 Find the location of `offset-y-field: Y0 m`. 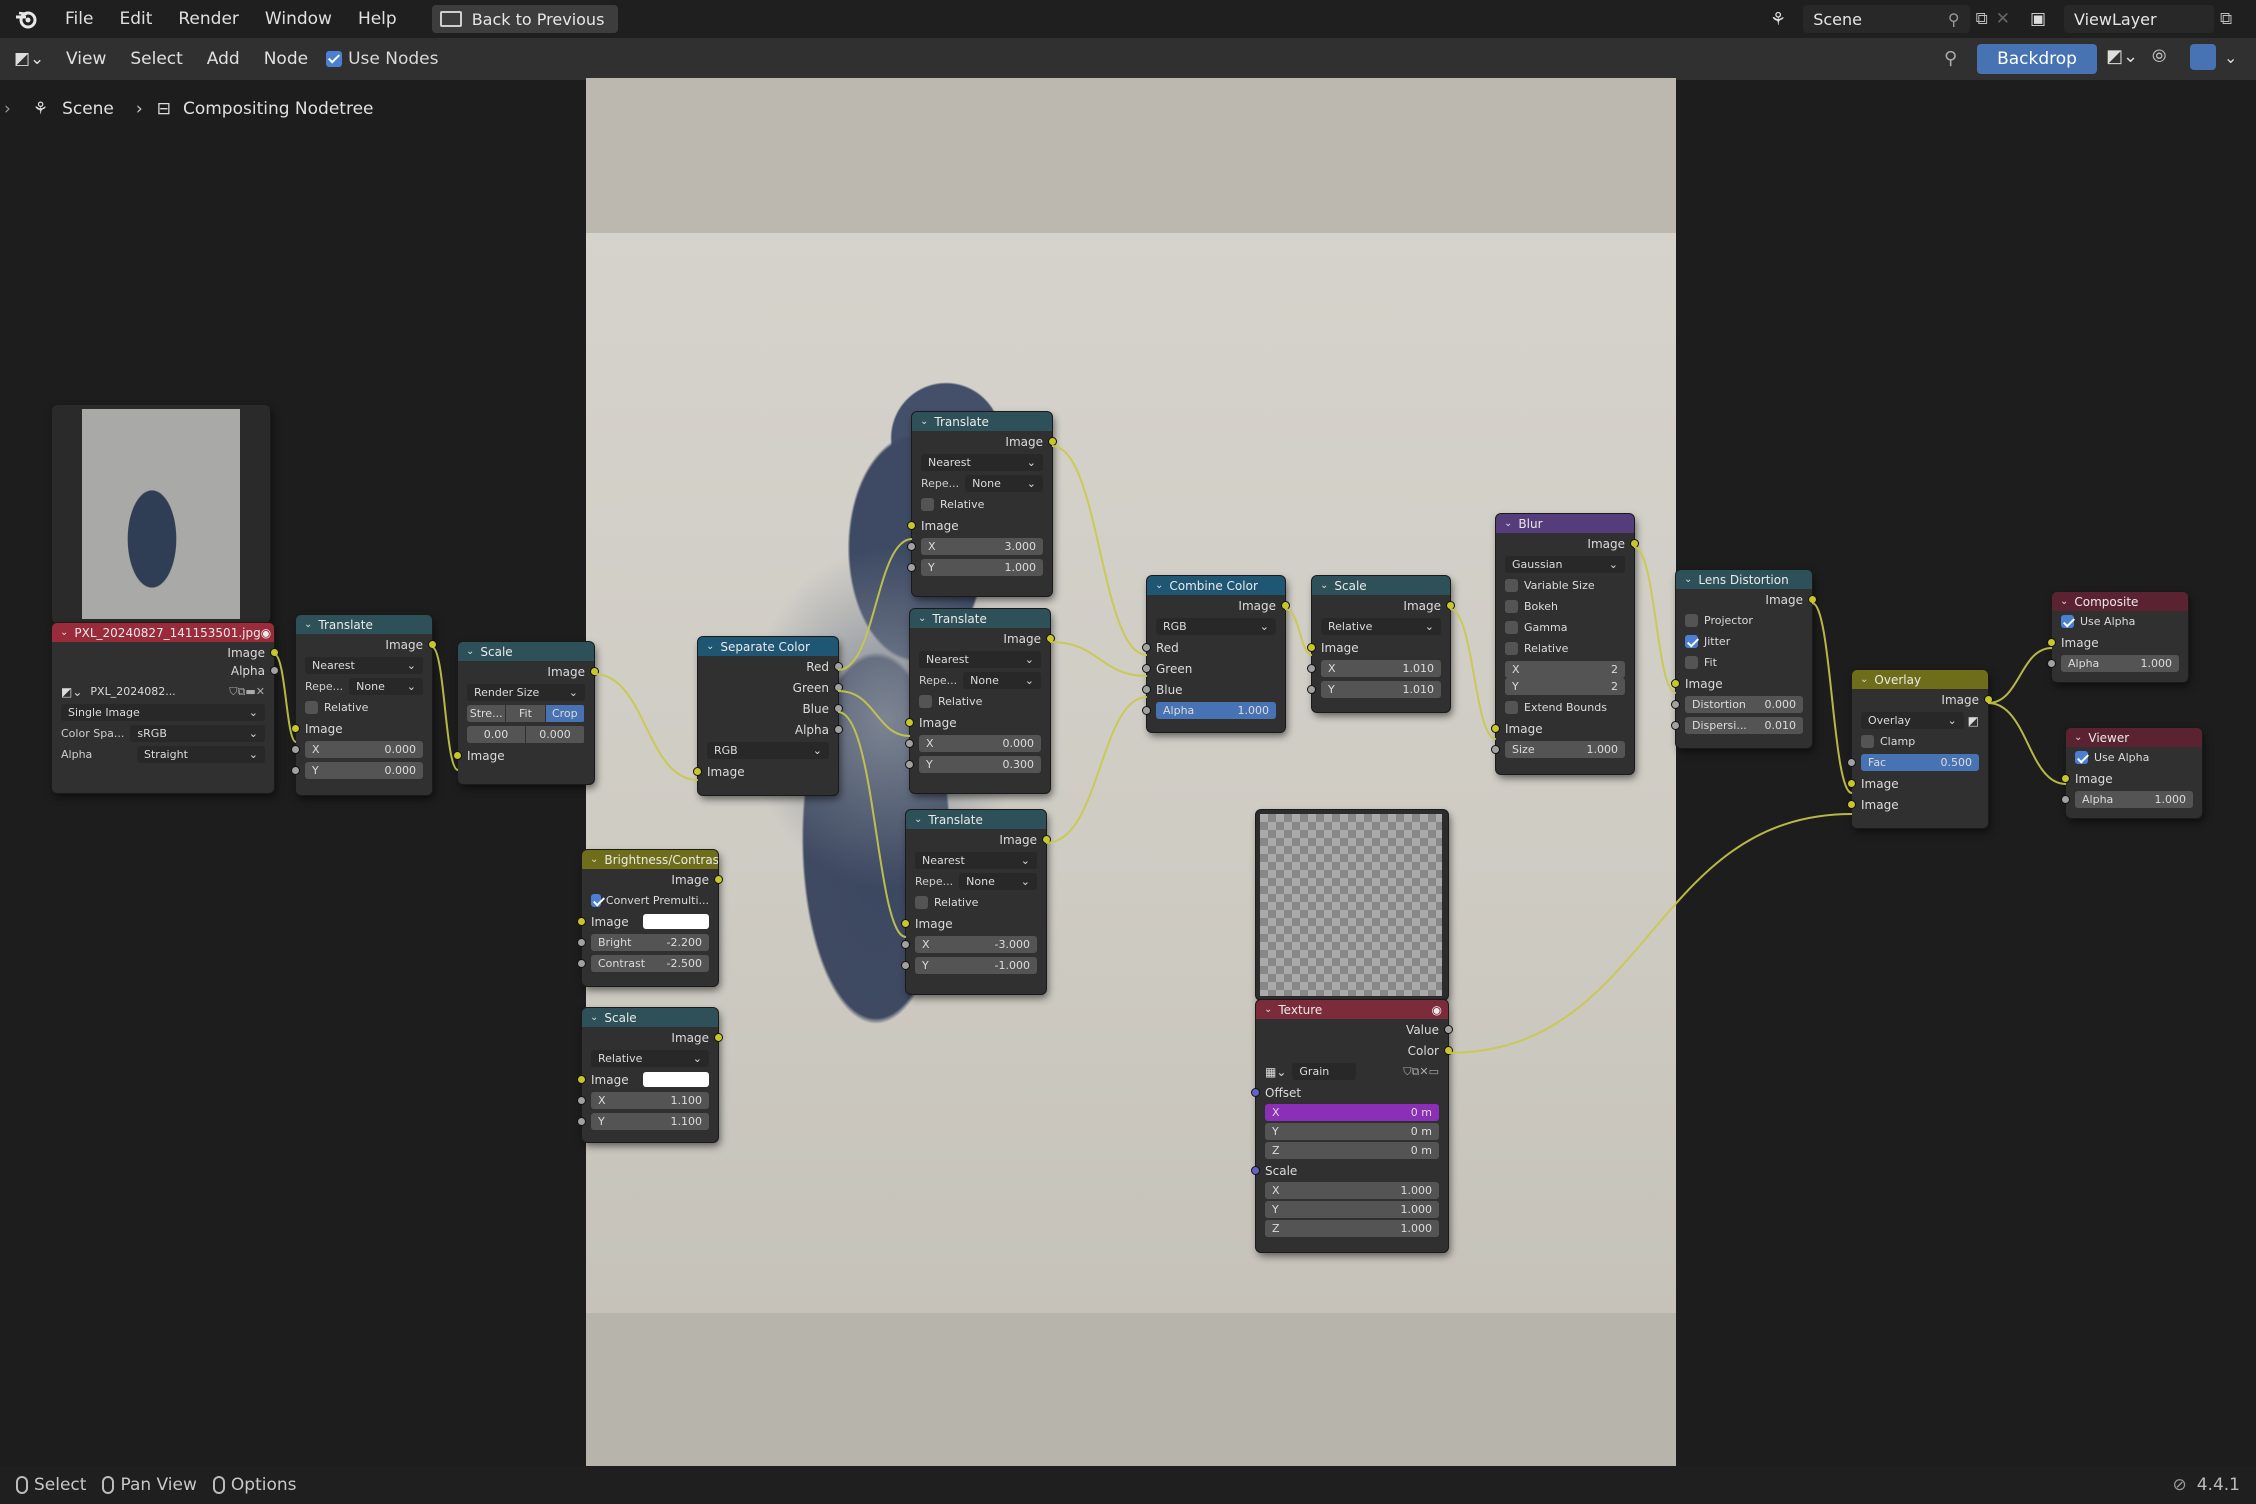

offset-y-field: Y0 m is located at coordinates (1352, 1131).